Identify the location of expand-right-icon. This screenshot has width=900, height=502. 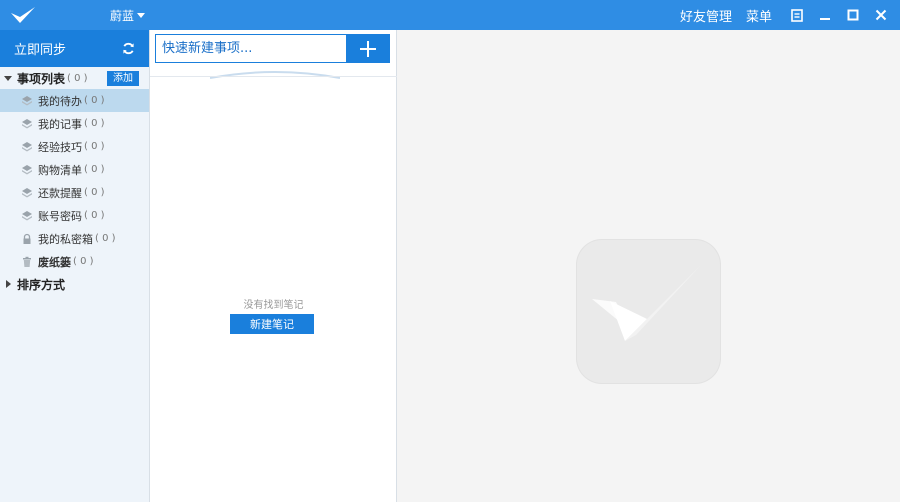
(8, 284).